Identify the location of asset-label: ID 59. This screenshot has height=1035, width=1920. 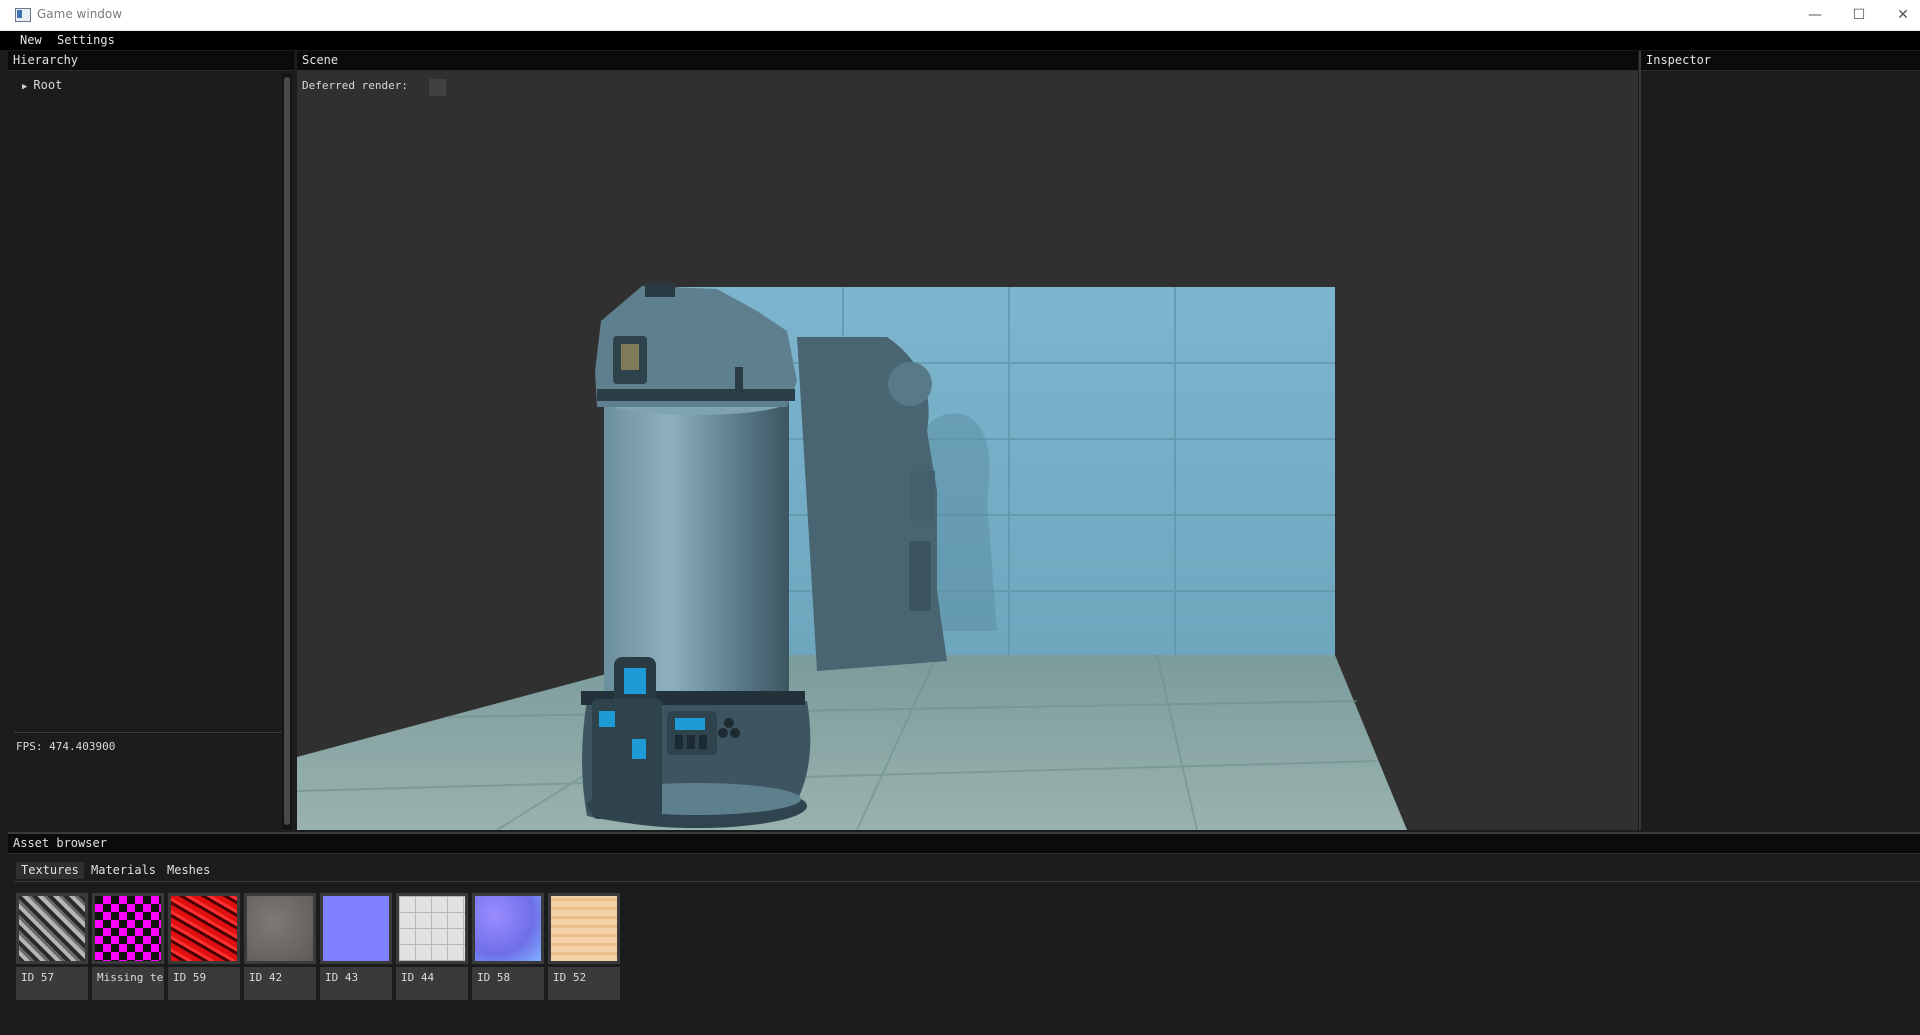
(204, 983).